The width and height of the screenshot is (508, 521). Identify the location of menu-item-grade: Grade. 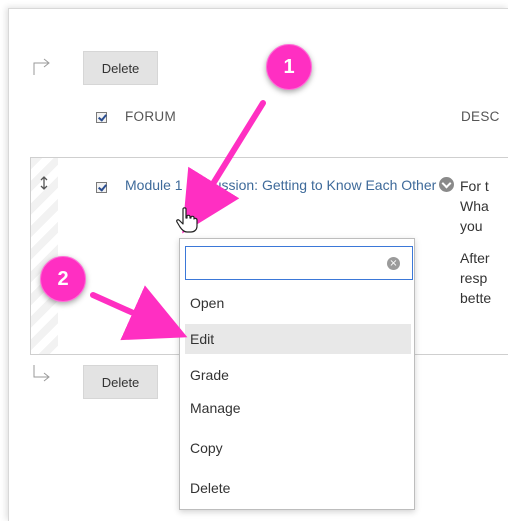
(298, 375).